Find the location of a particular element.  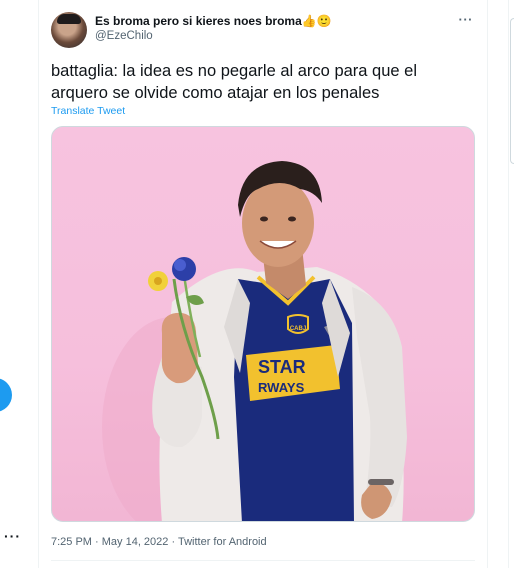

display-name: Es broma pero si kieres noes broma👍🙂 is located at coordinates (213, 21).